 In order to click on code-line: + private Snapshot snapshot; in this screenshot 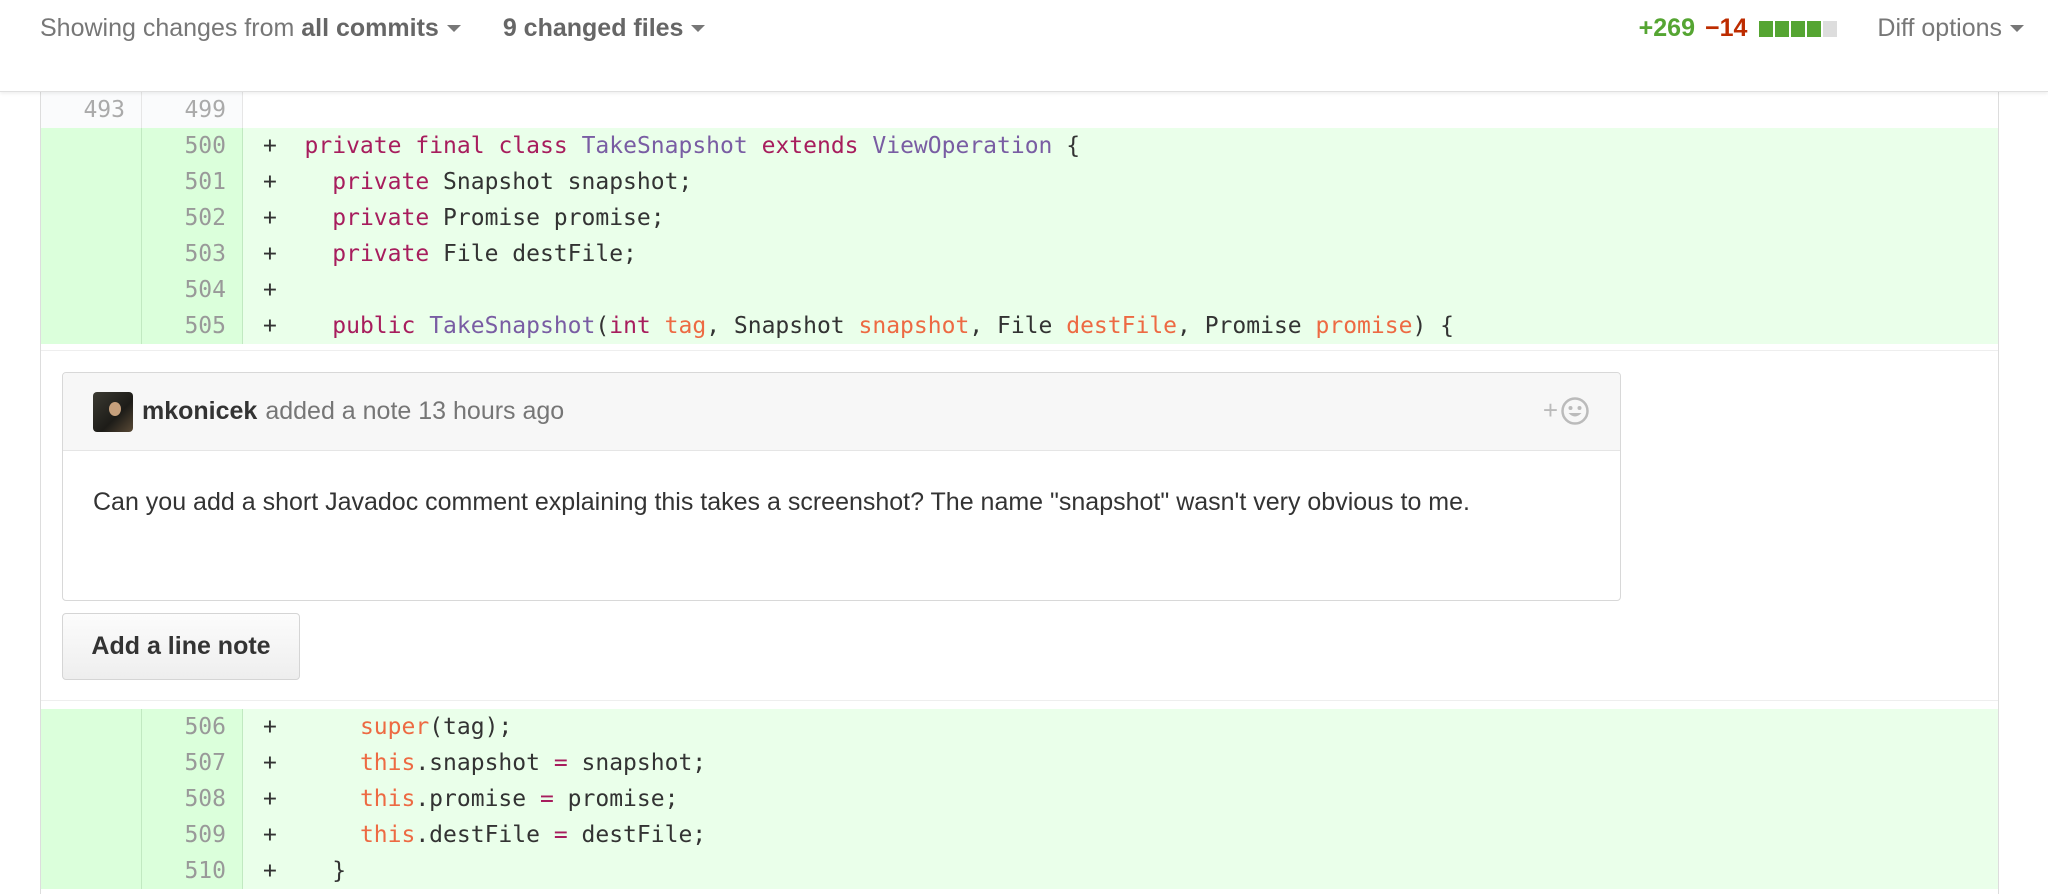, I will do `click(1120, 182)`.